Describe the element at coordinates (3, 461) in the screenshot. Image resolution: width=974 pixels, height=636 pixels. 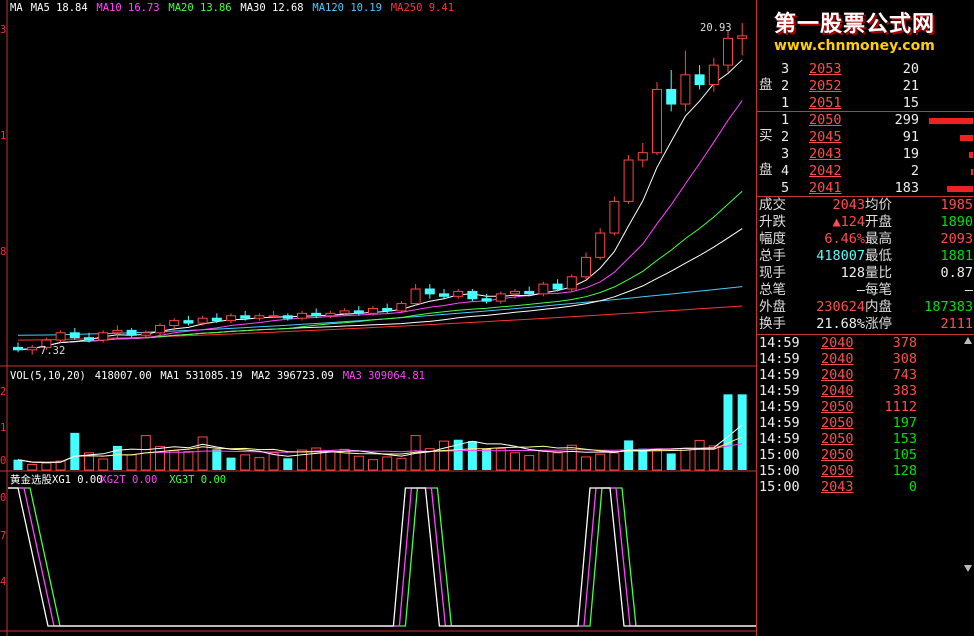
I see `volume-axis-label: 0` at that location.